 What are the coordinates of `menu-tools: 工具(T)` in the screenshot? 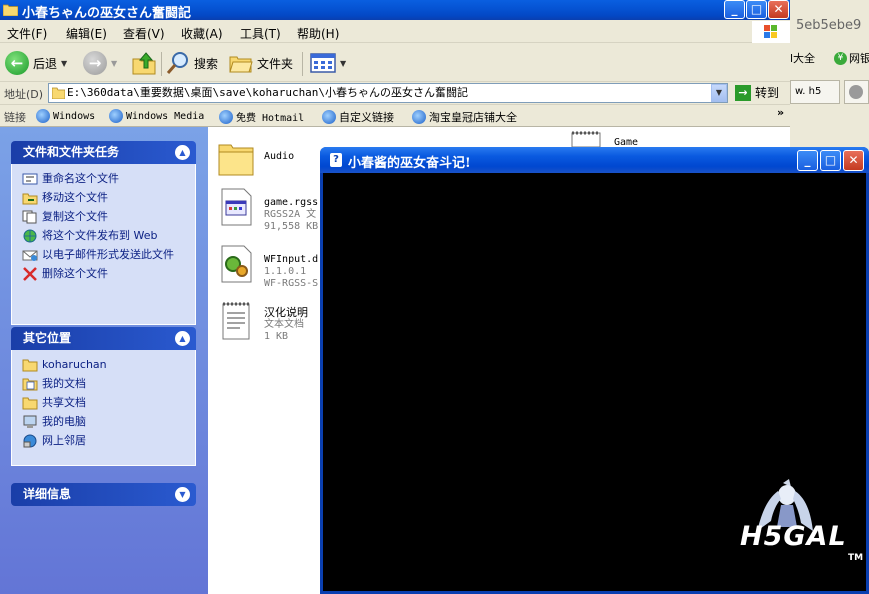 It's located at (260, 33).